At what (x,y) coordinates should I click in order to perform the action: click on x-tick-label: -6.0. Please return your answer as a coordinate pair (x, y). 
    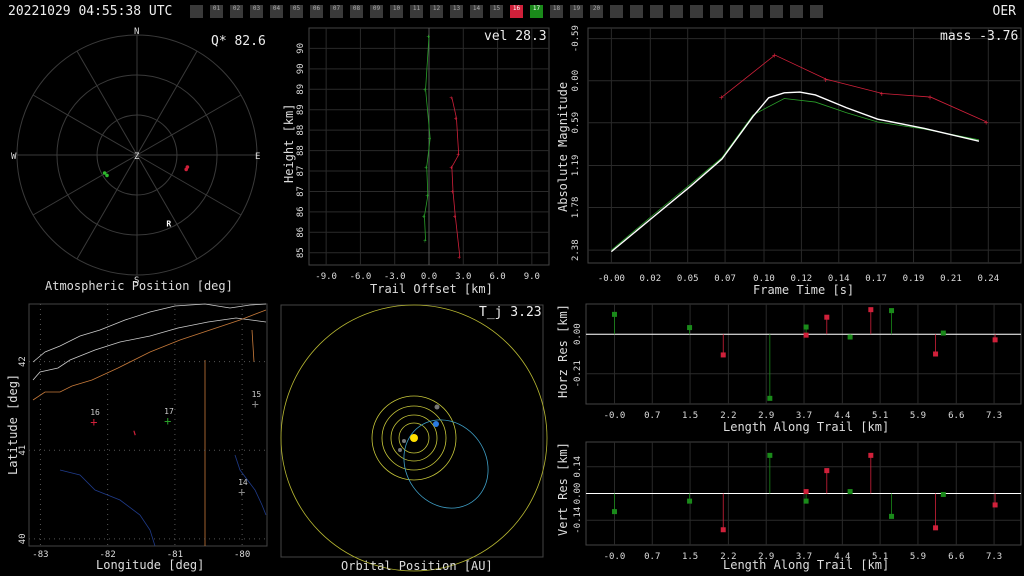
    Looking at the image, I should click on (361, 277).